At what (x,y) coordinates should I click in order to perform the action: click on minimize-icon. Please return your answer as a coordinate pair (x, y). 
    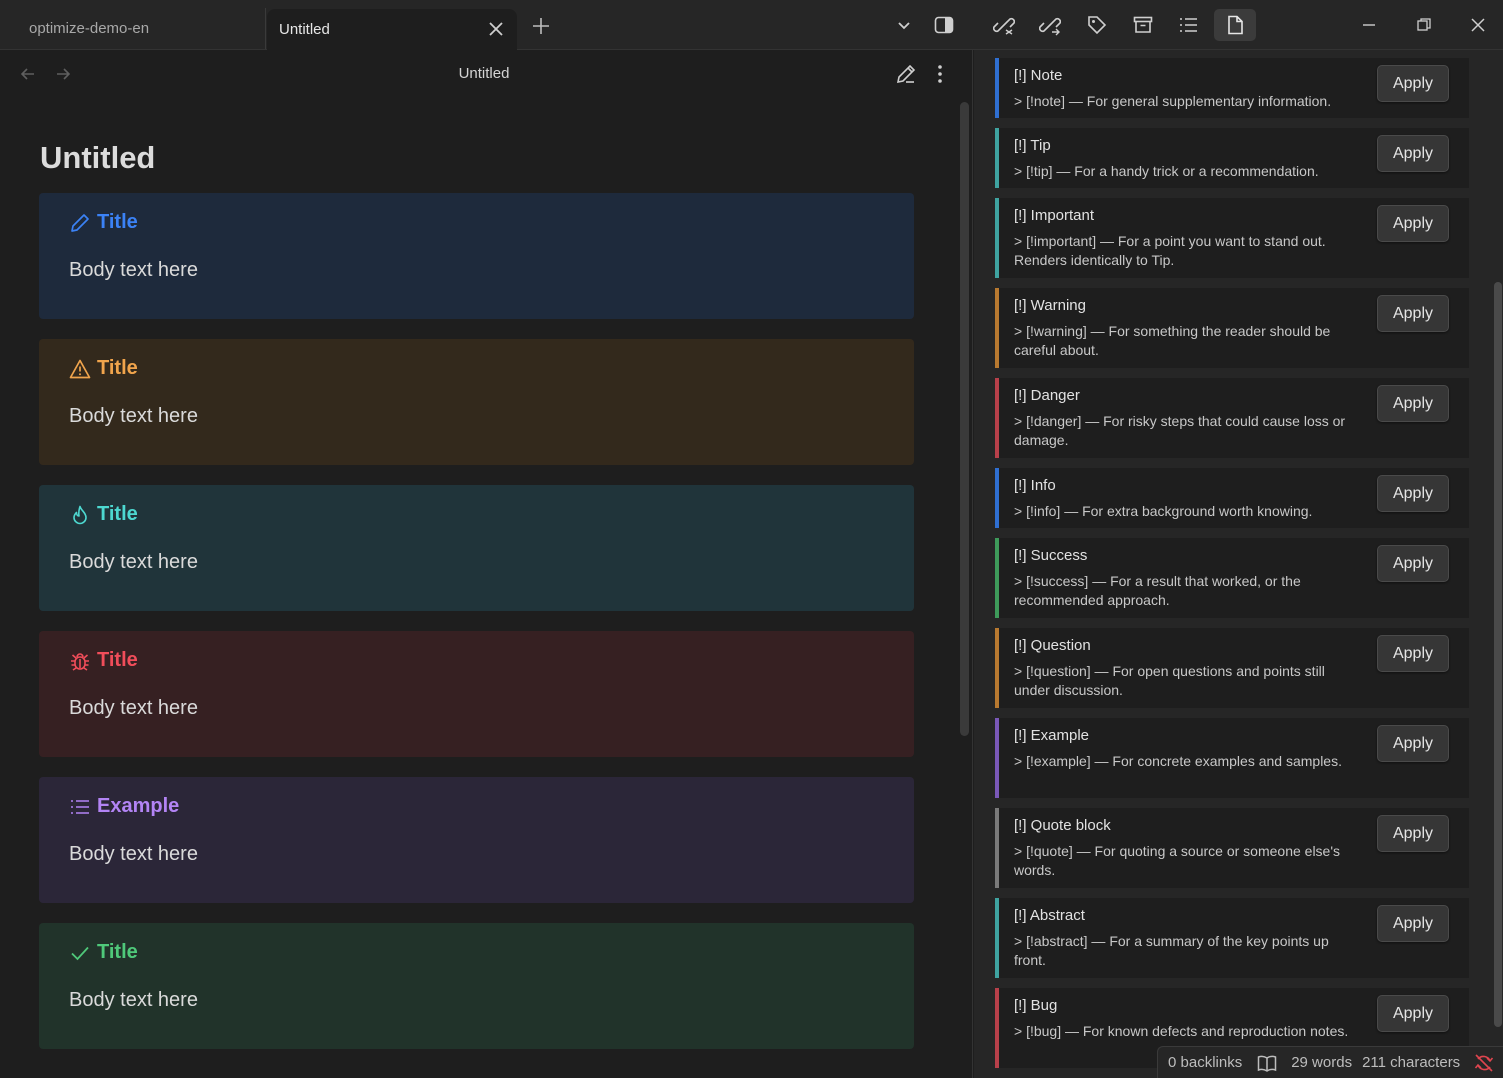
    Looking at the image, I should click on (1369, 25).